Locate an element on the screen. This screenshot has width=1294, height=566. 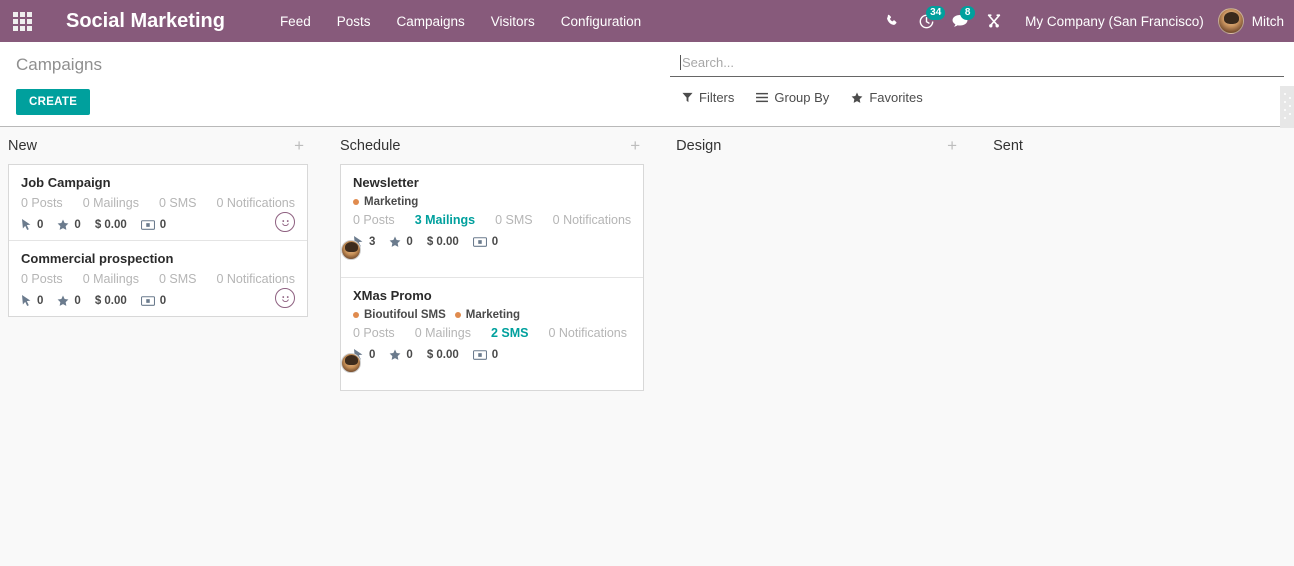
control-panel-right: Filters Group By Favorites is located at coordinates (982, 84).